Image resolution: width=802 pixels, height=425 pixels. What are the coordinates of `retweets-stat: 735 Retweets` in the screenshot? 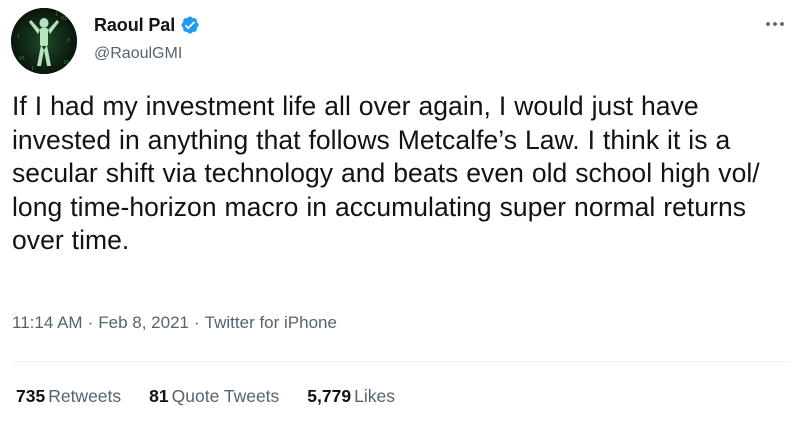 It's located at (68, 396).